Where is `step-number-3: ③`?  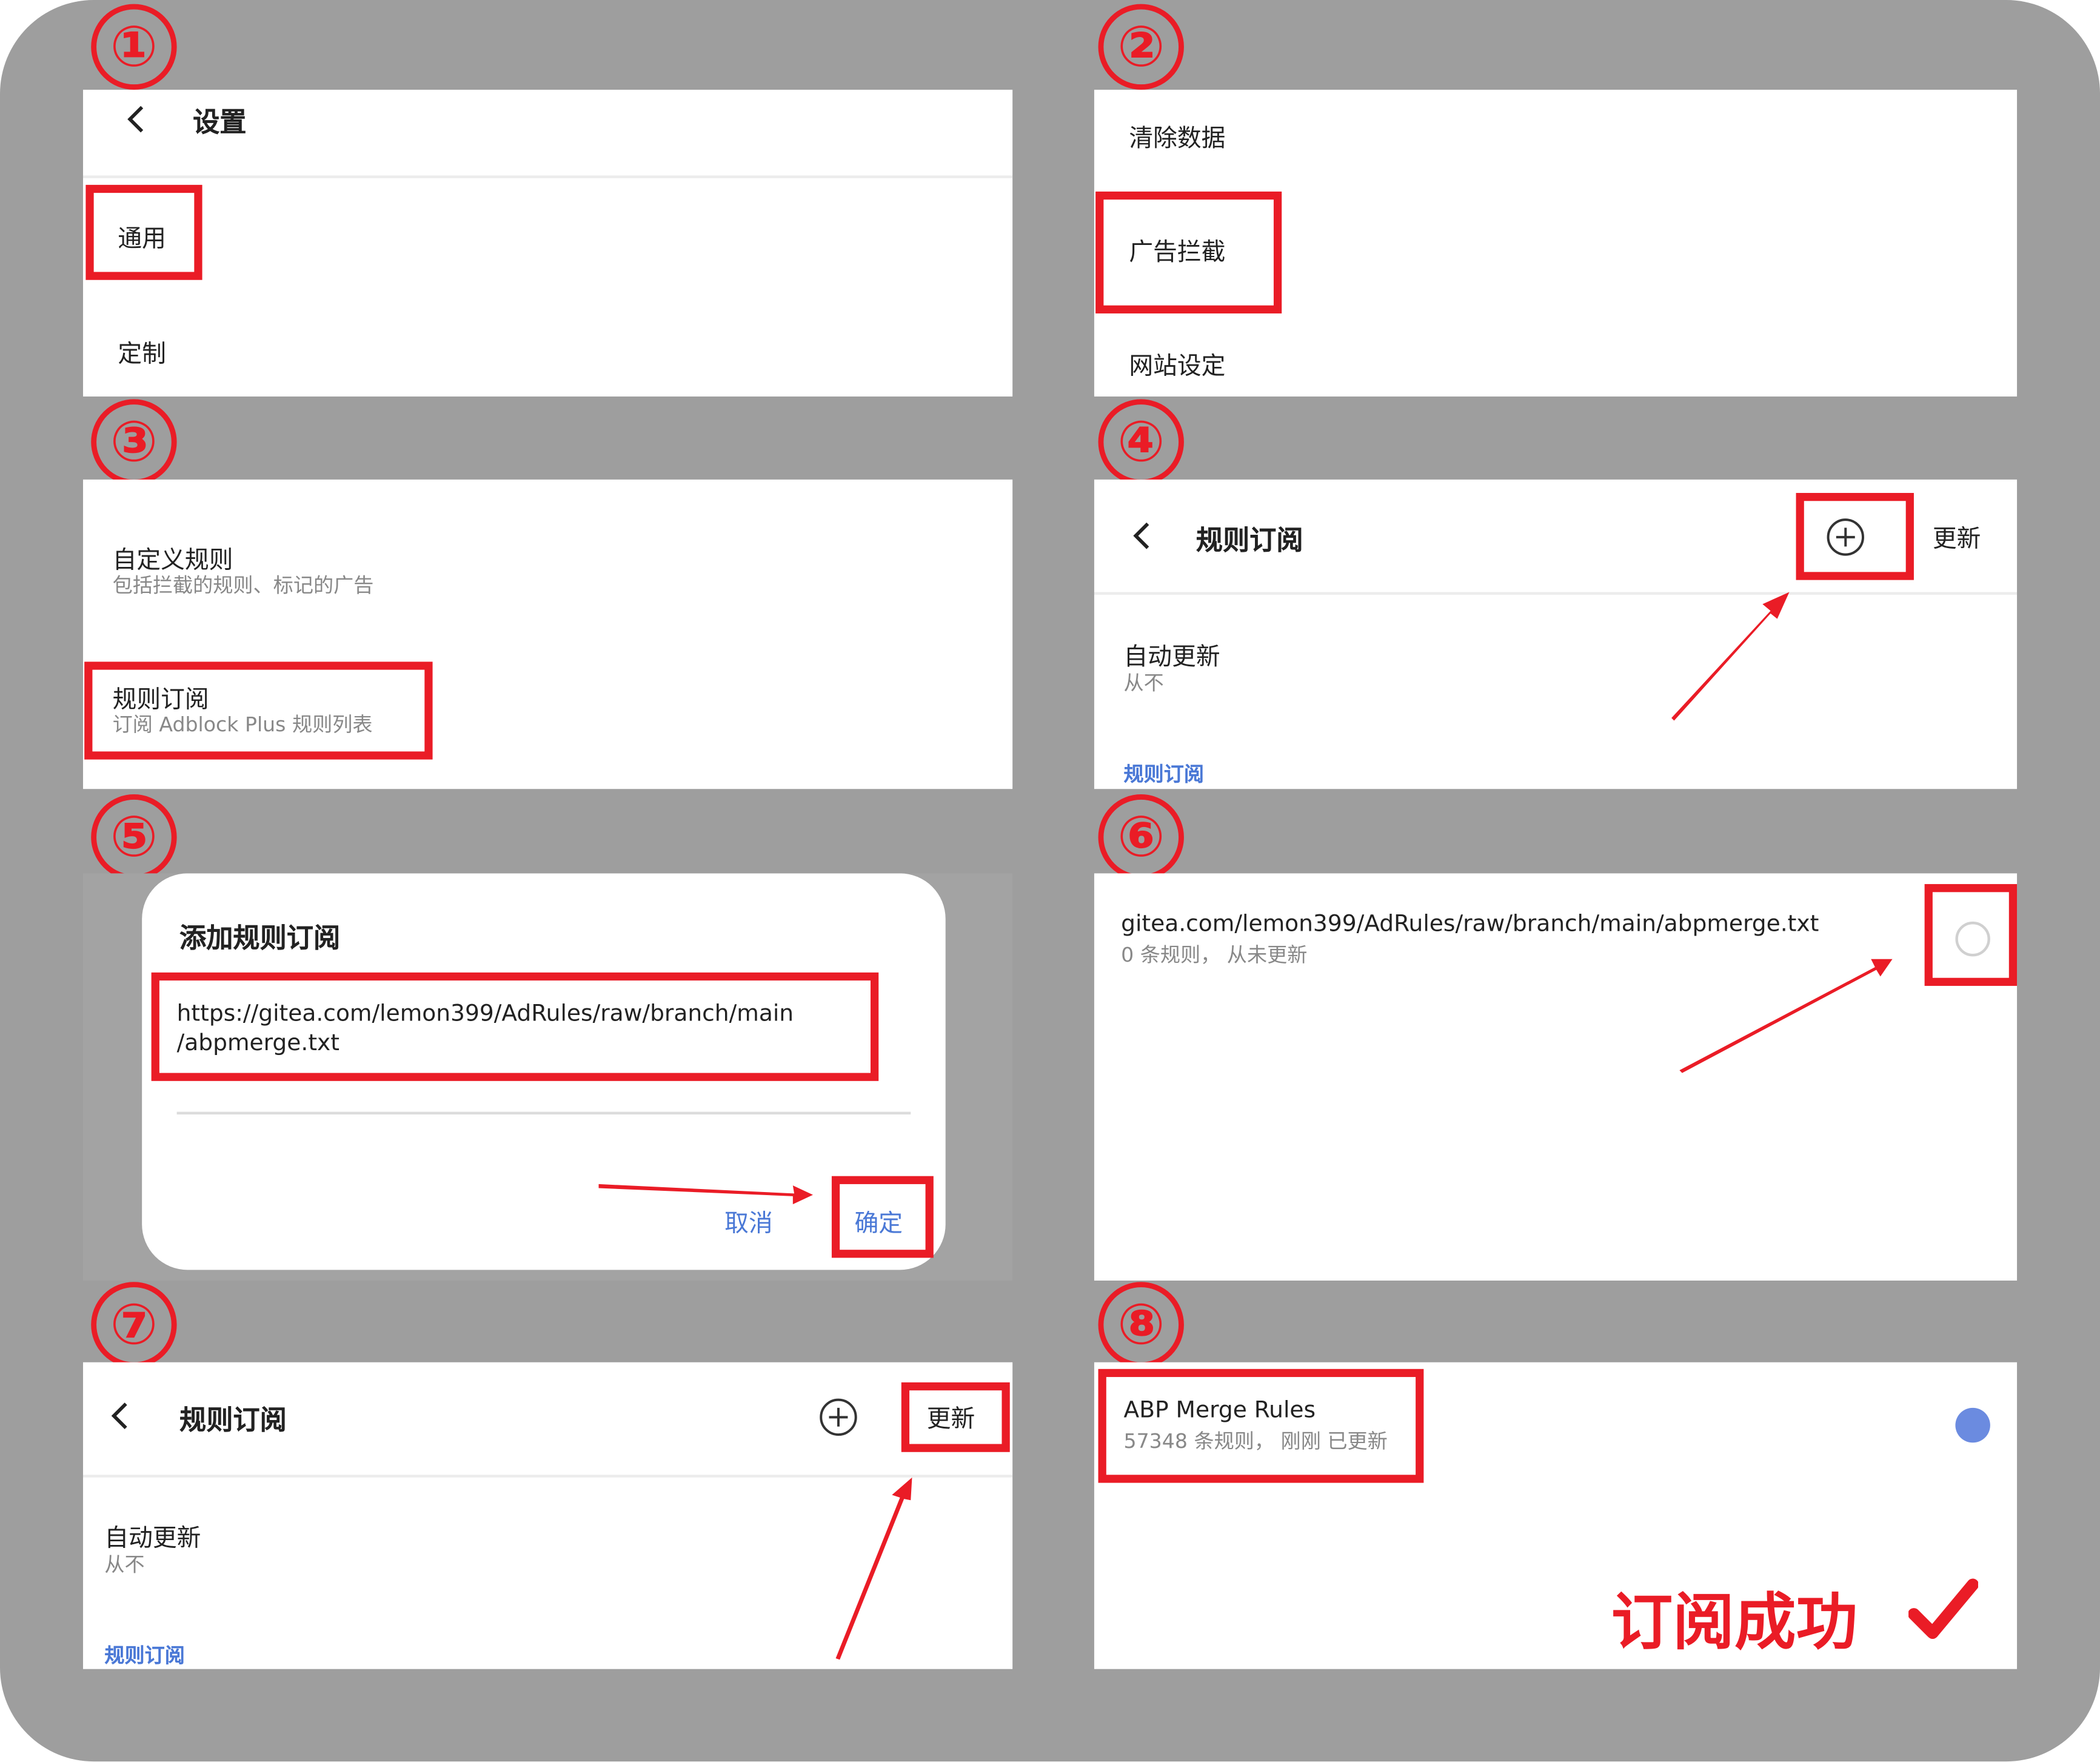 step-number-3: ③ is located at coordinates (134, 442).